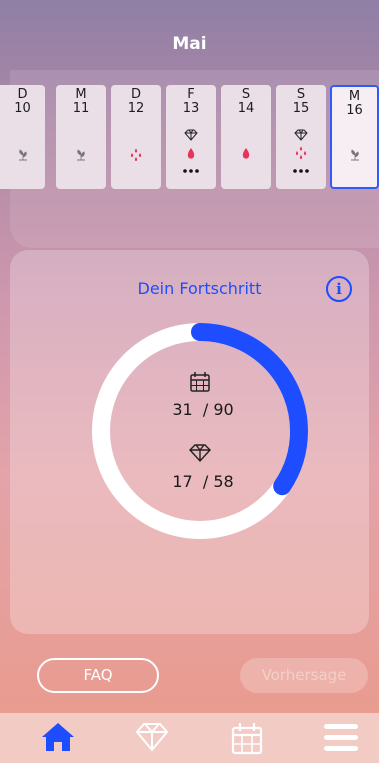  What do you see at coordinates (218, 481) in the screenshot?
I see `gems-total-value: / 58` at bounding box center [218, 481].